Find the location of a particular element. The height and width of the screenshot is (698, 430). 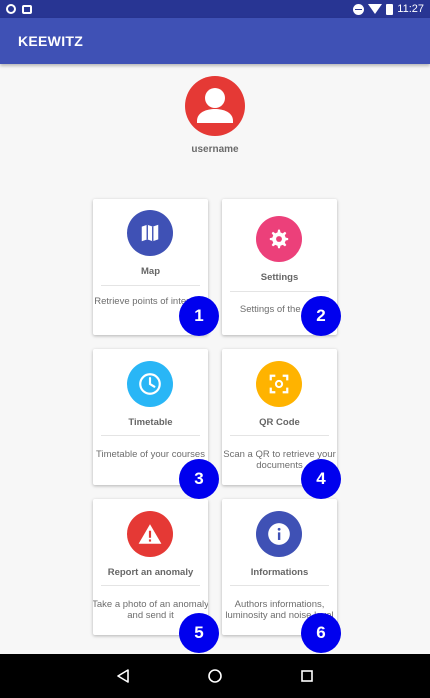

warning-icon is located at coordinates (150, 534).